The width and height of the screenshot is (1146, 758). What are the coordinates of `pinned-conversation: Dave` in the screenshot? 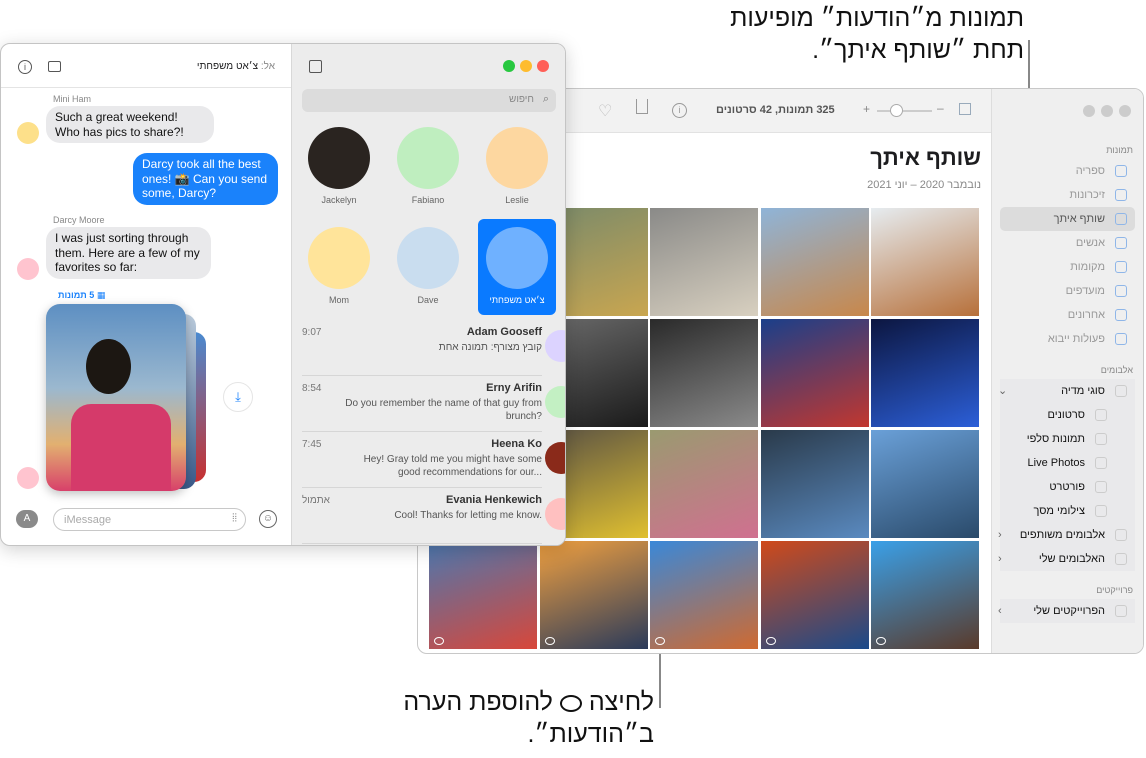 It's located at (428, 266).